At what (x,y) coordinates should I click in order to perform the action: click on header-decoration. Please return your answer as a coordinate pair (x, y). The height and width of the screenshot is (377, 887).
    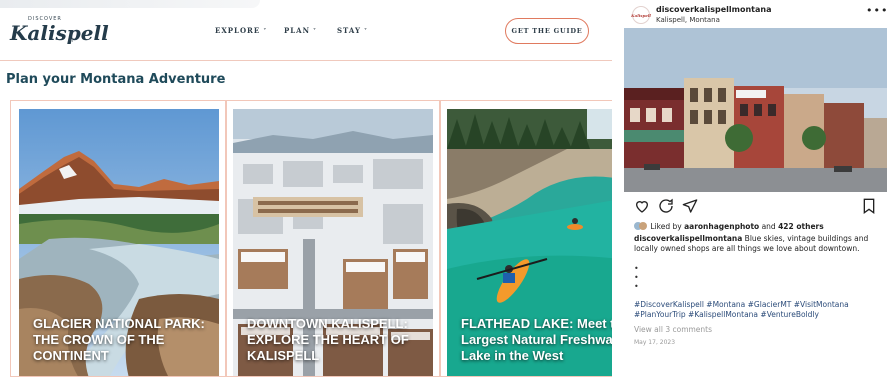
    Looking at the image, I should click on (130, 4).